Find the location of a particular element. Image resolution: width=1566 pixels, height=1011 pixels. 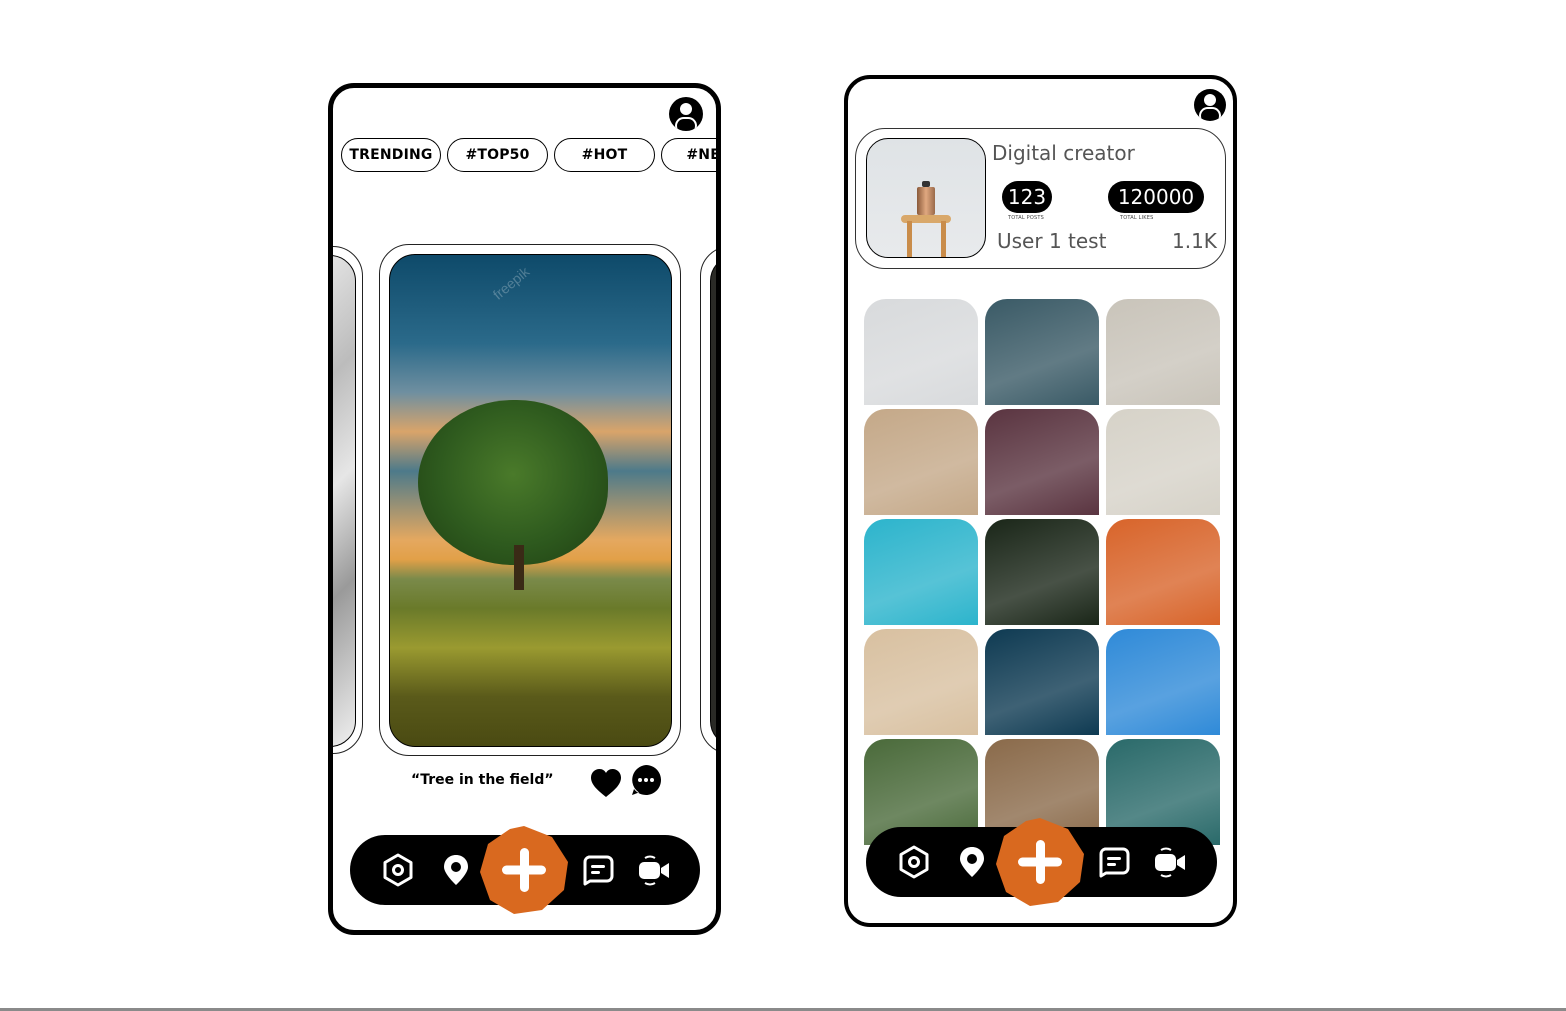

grid-tile-starry-sky is located at coordinates (1042, 682).